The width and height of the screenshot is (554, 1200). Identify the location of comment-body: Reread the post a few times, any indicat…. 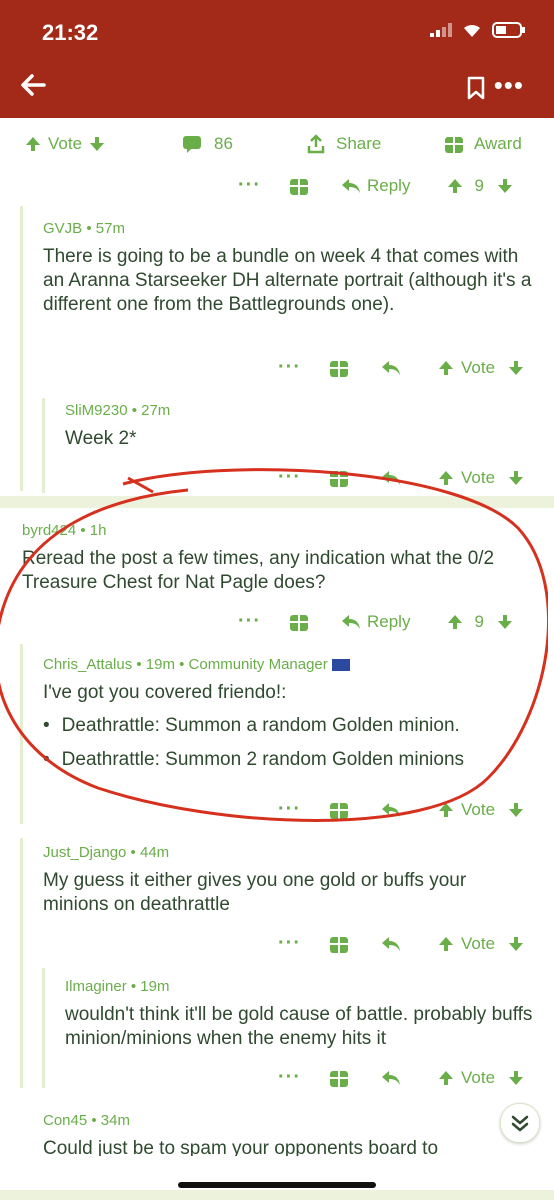
(258, 570).